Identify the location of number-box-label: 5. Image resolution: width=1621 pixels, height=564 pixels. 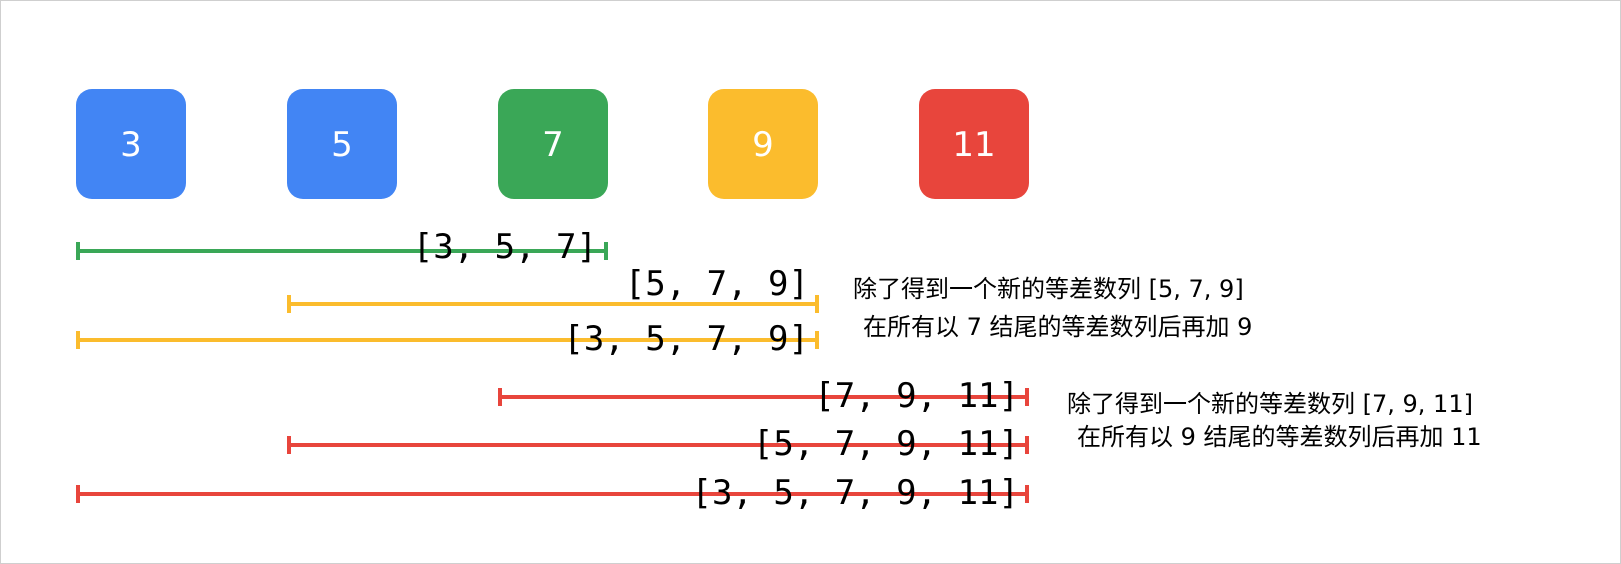
(342, 145).